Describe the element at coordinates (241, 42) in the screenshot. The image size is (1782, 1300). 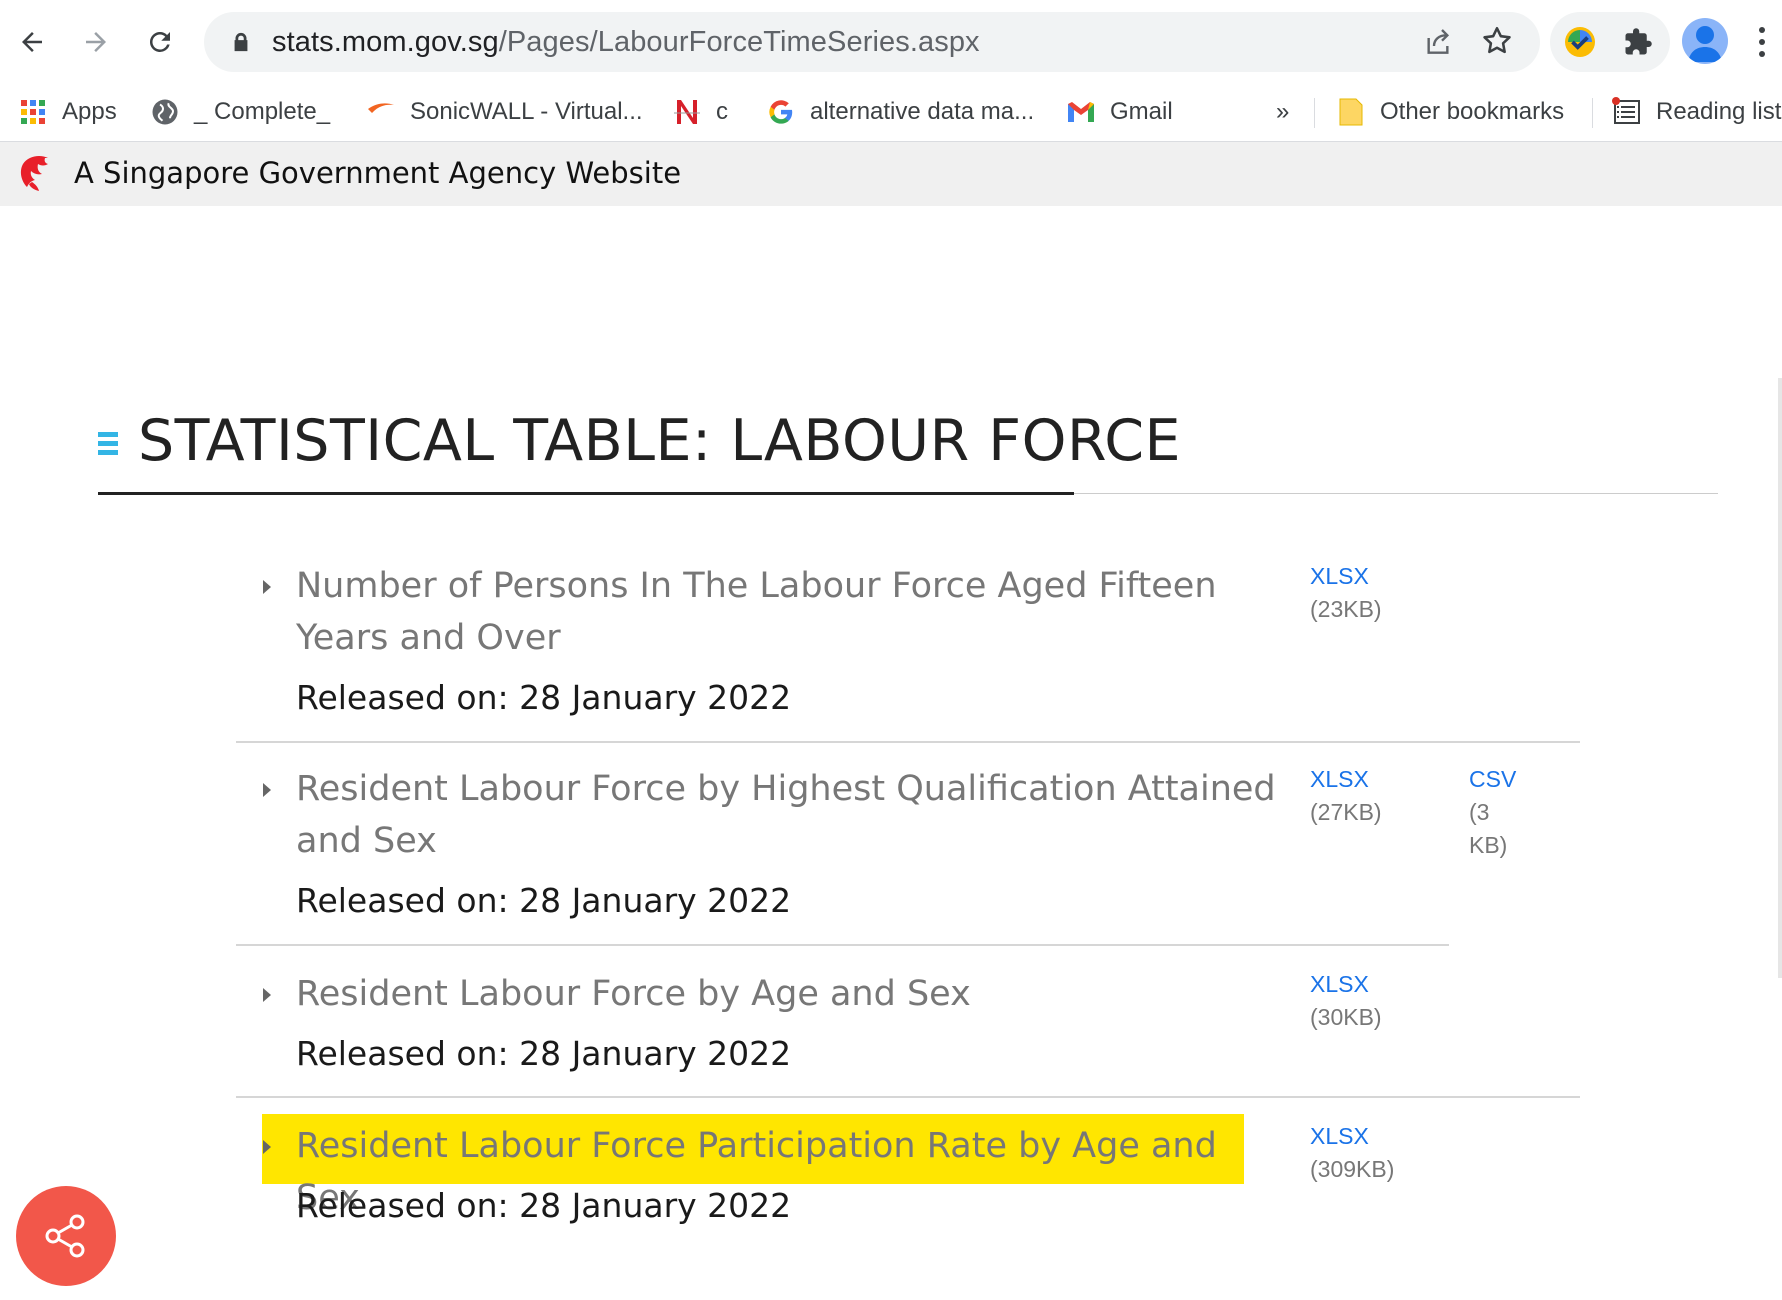
I see `lock-icon` at that location.